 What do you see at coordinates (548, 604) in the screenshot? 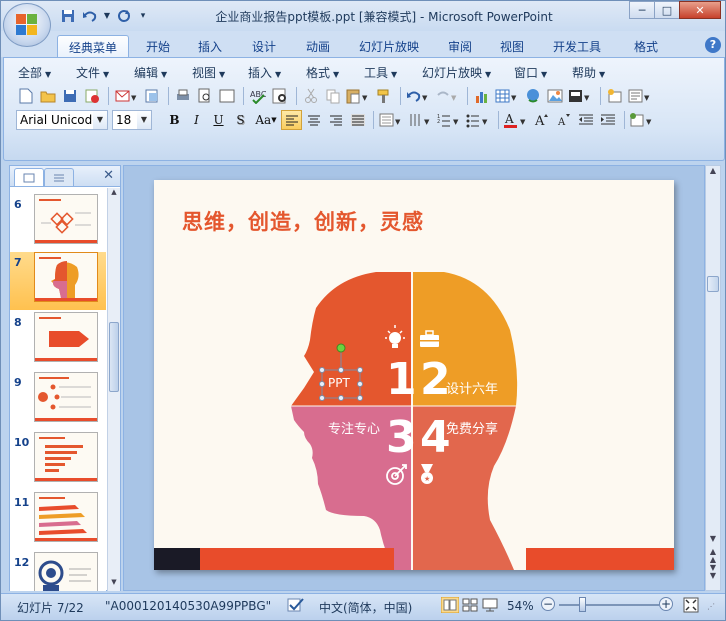
I see `zoom-out-button: −` at bounding box center [548, 604].